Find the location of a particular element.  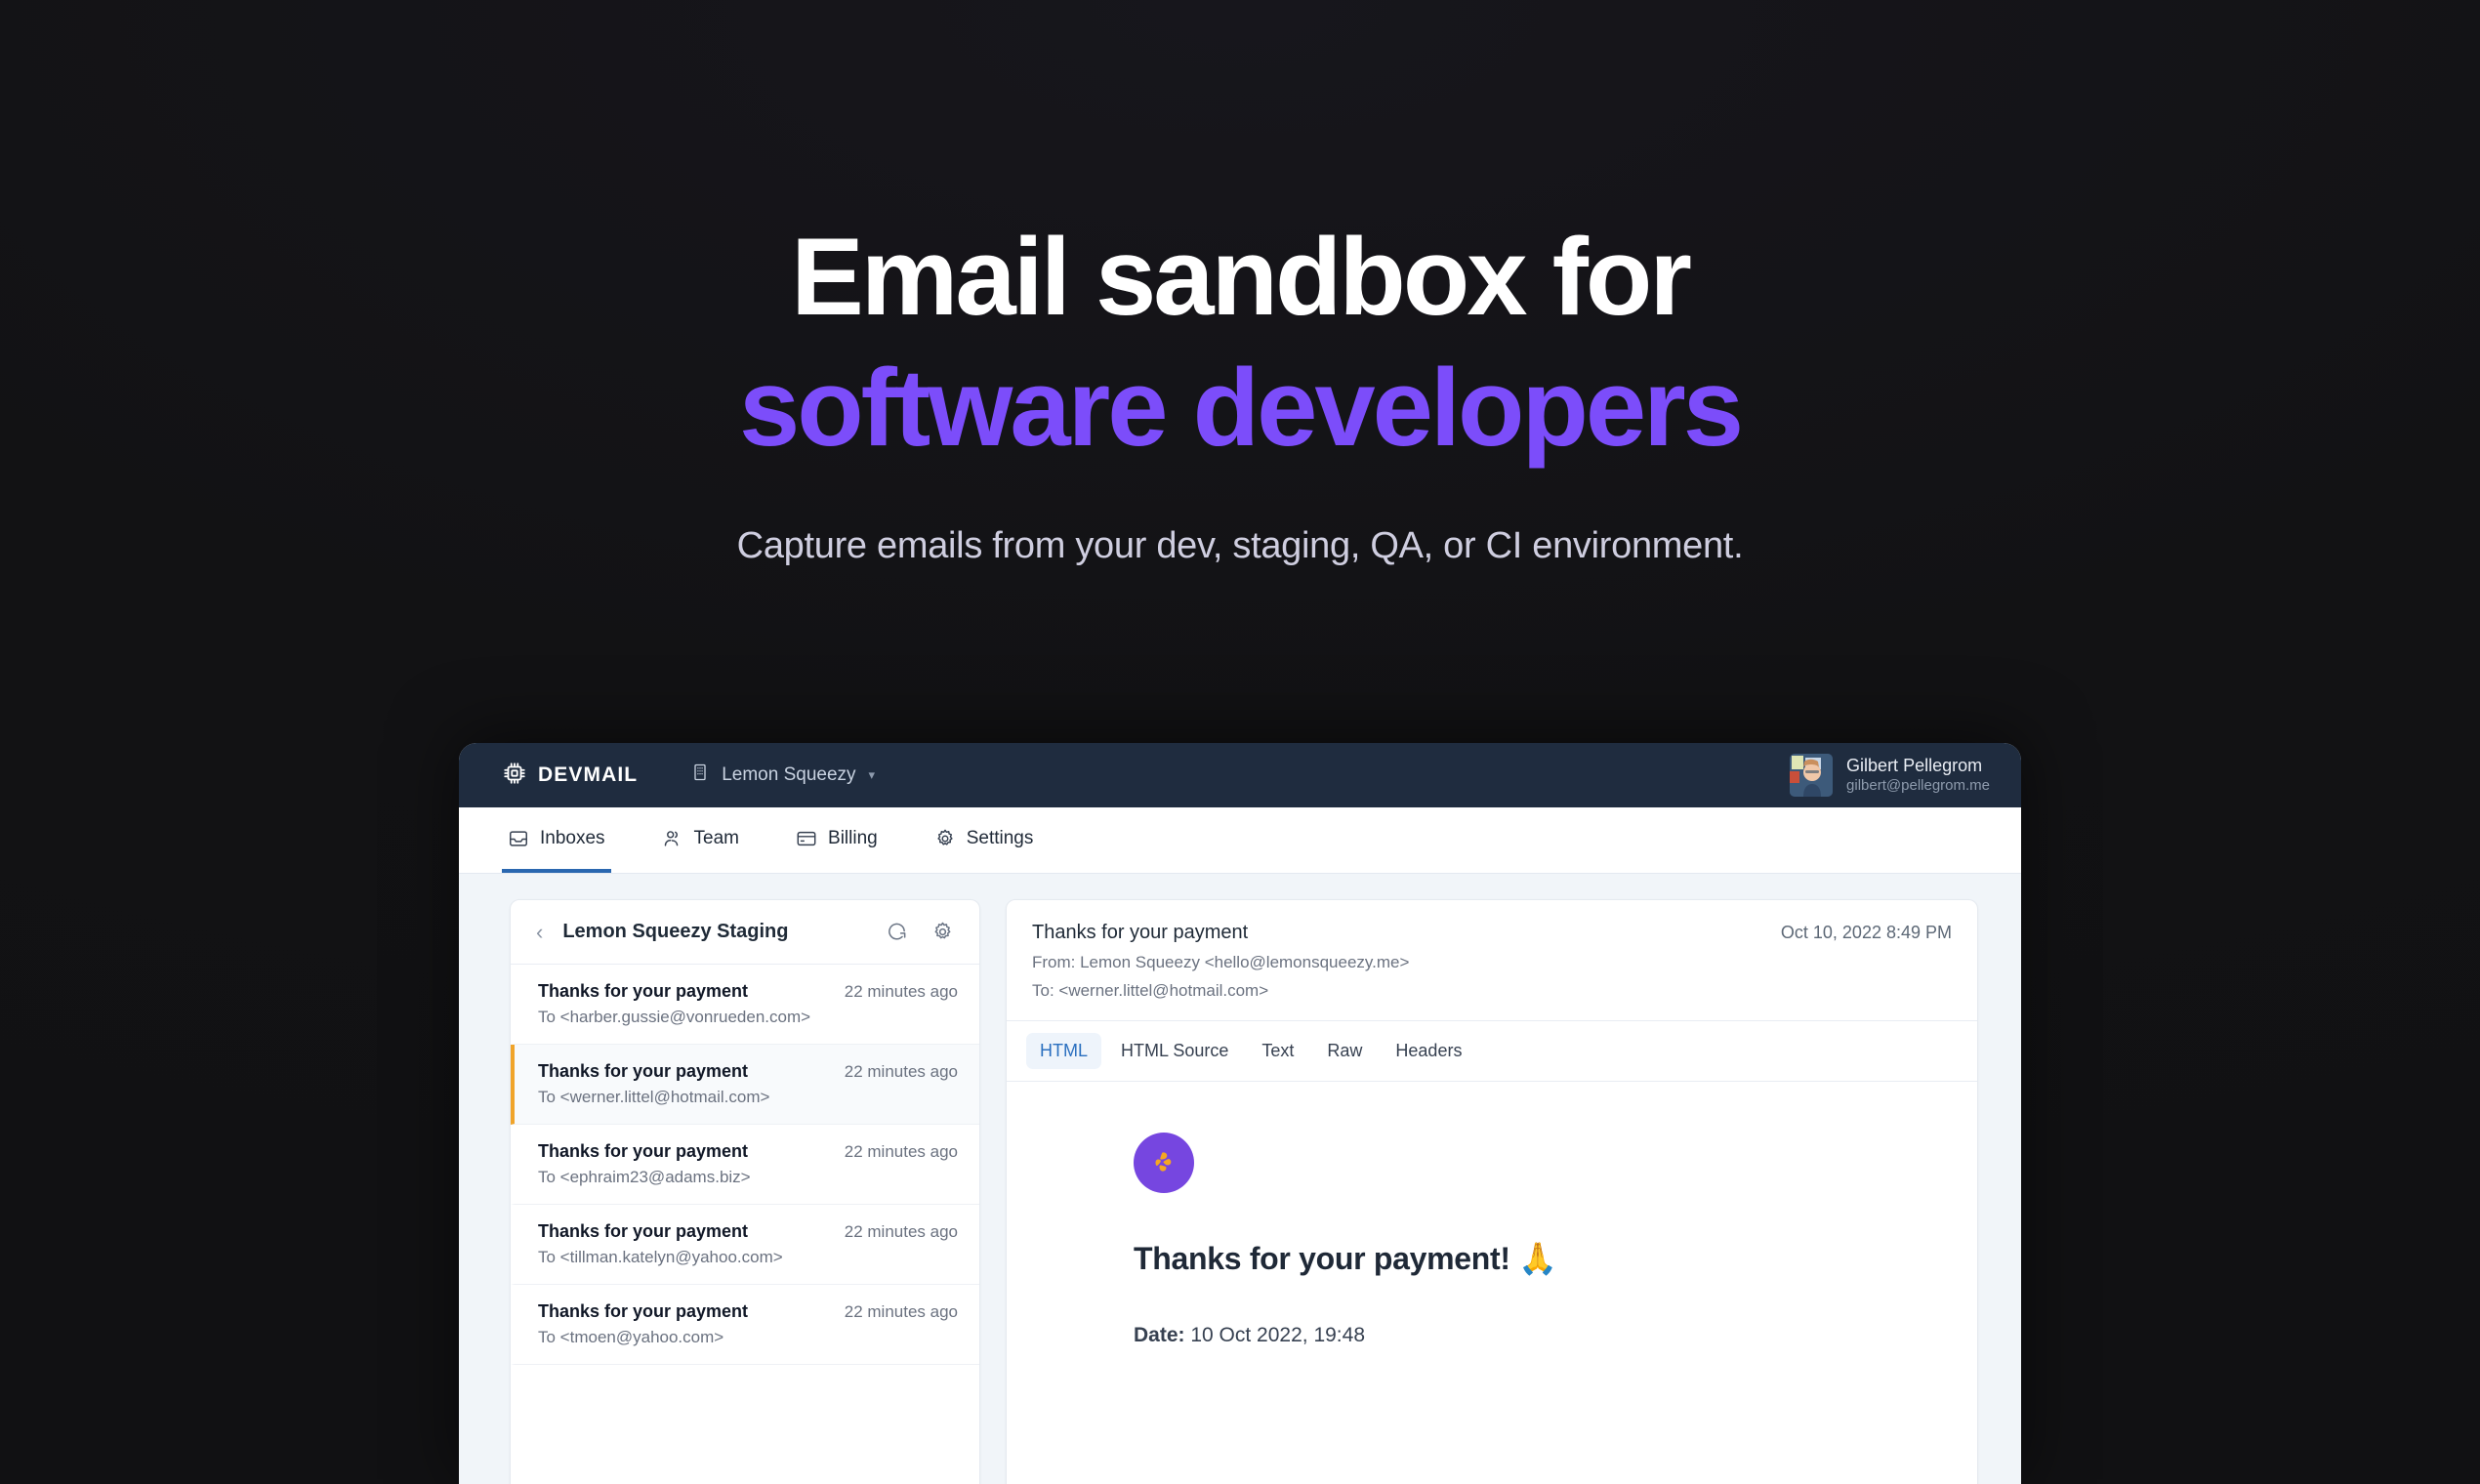

tab-inboxes: Inboxes is located at coordinates (556, 840).